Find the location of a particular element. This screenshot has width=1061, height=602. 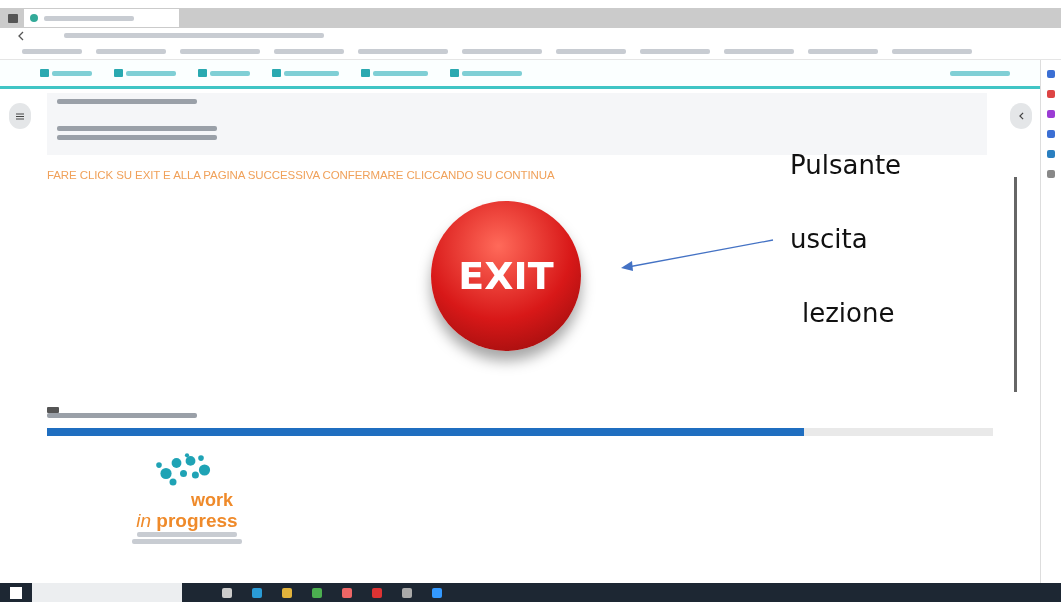

menu-icon is located at coordinates (20, 116).